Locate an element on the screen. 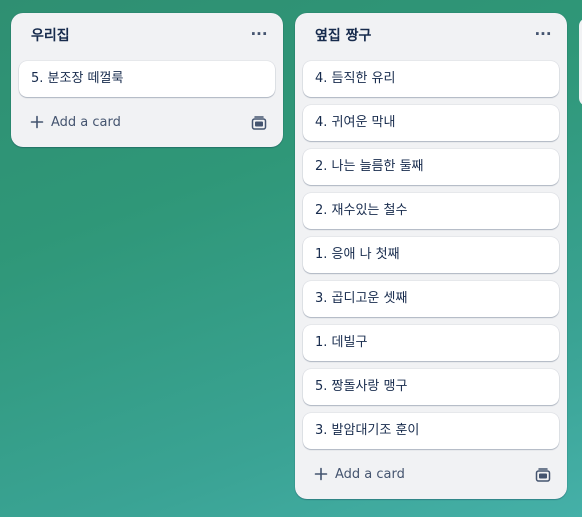  card: 1. 데빌구 is located at coordinates (431, 343).